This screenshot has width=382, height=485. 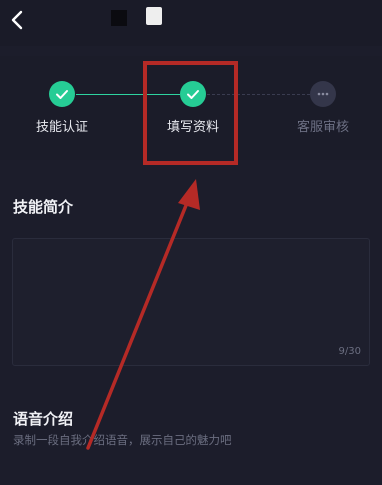 What do you see at coordinates (191, 23) in the screenshot?
I see `header` at bounding box center [191, 23].